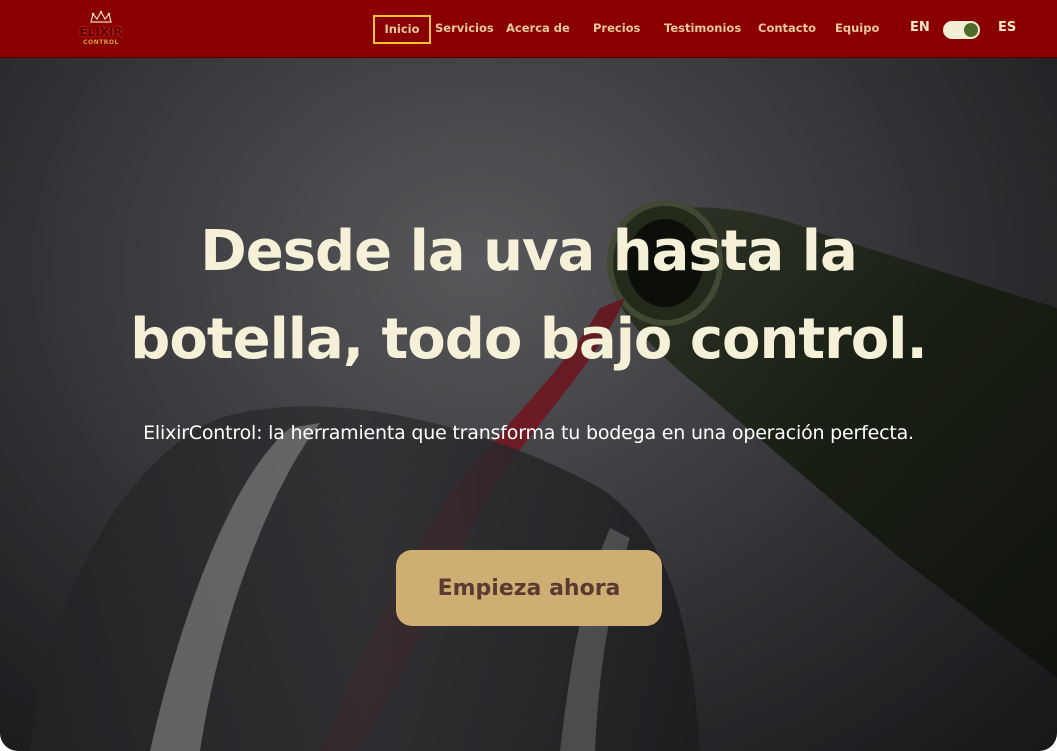  What do you see at coordinates (538, 28) in the screenshot?
I see `nav-link-acerca-de: Acerca de` at bounding box center [538, 28].